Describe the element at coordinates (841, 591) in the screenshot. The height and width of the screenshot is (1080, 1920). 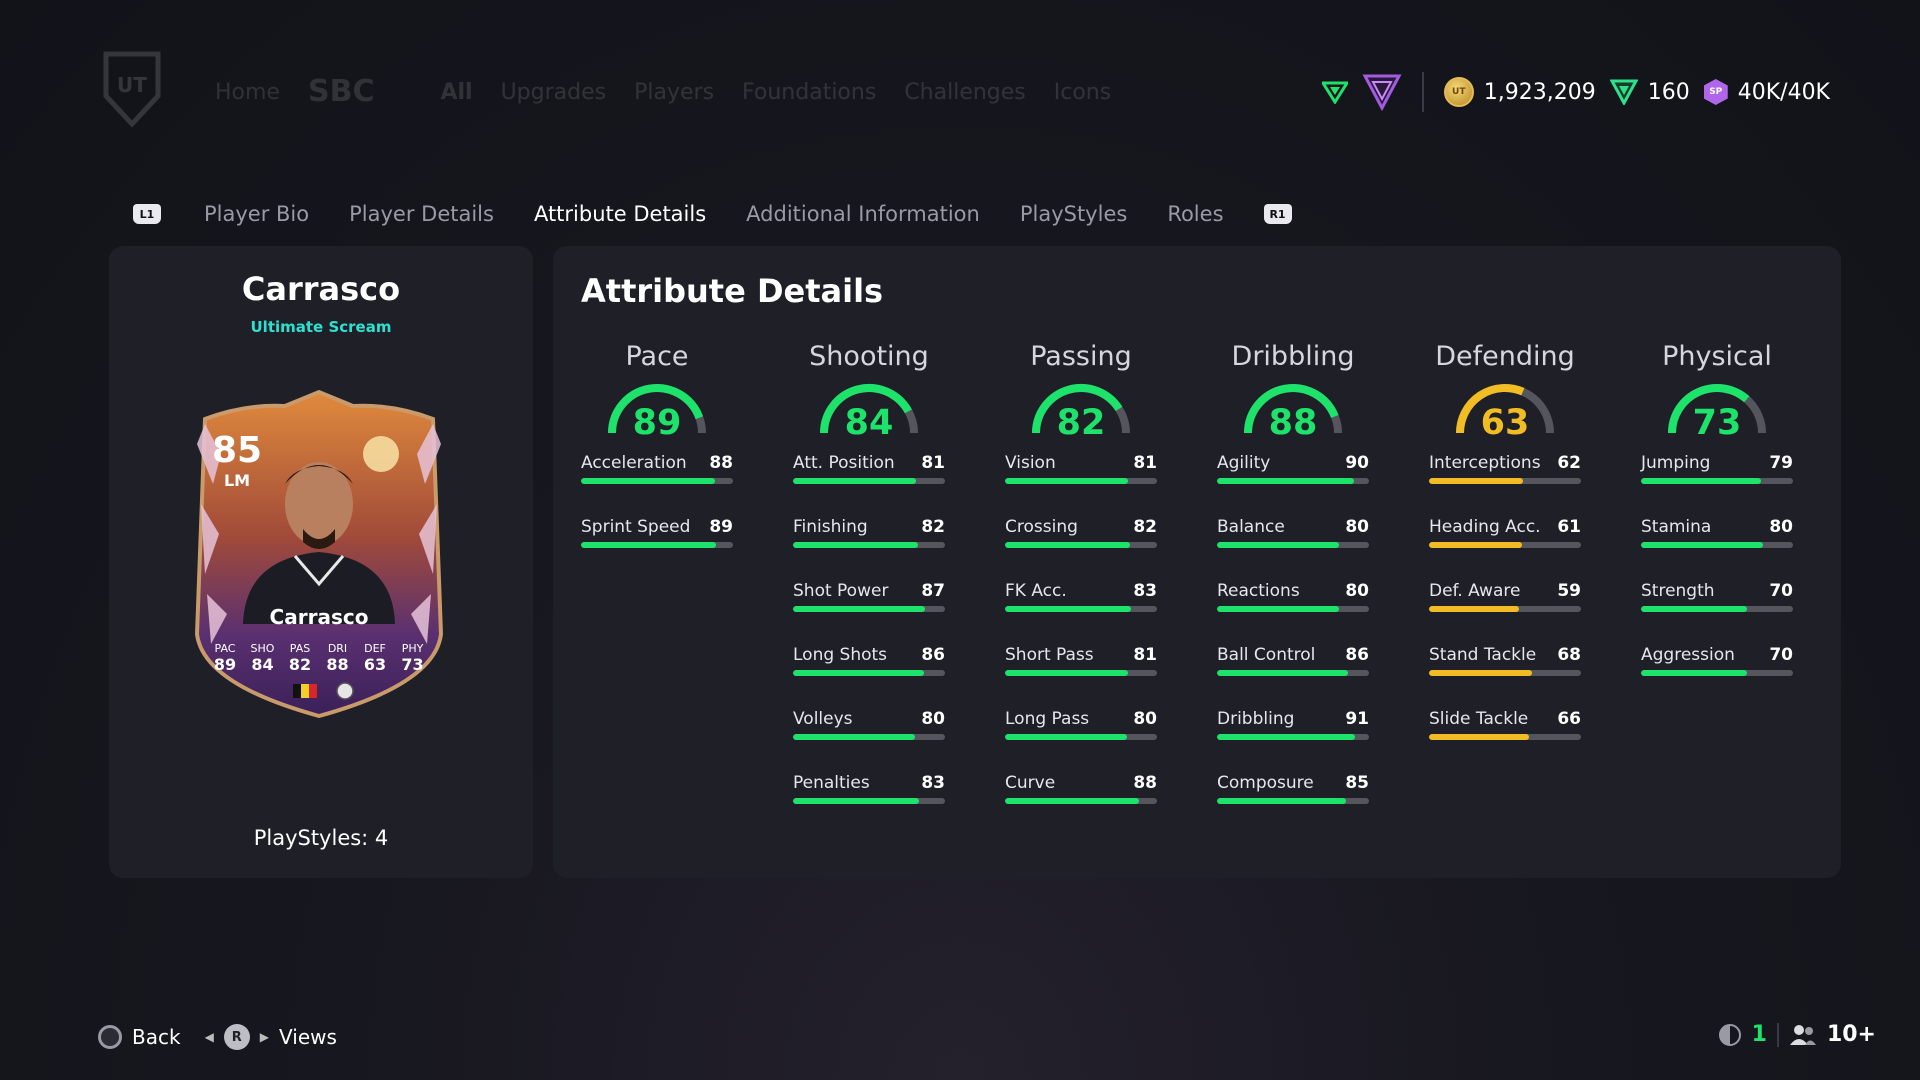
I see `attribute-name: Shot Power` at that location.